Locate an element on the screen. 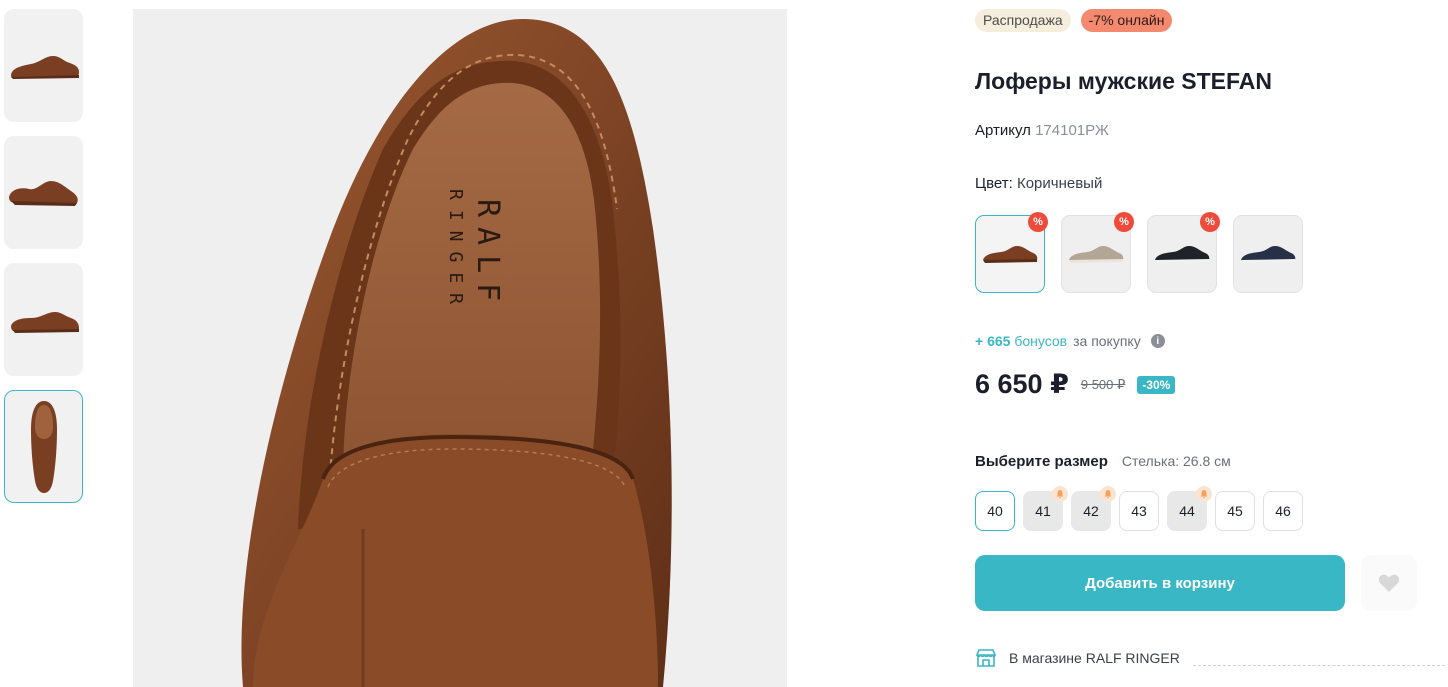  favorite-button is located at coordinates (1389, 583).